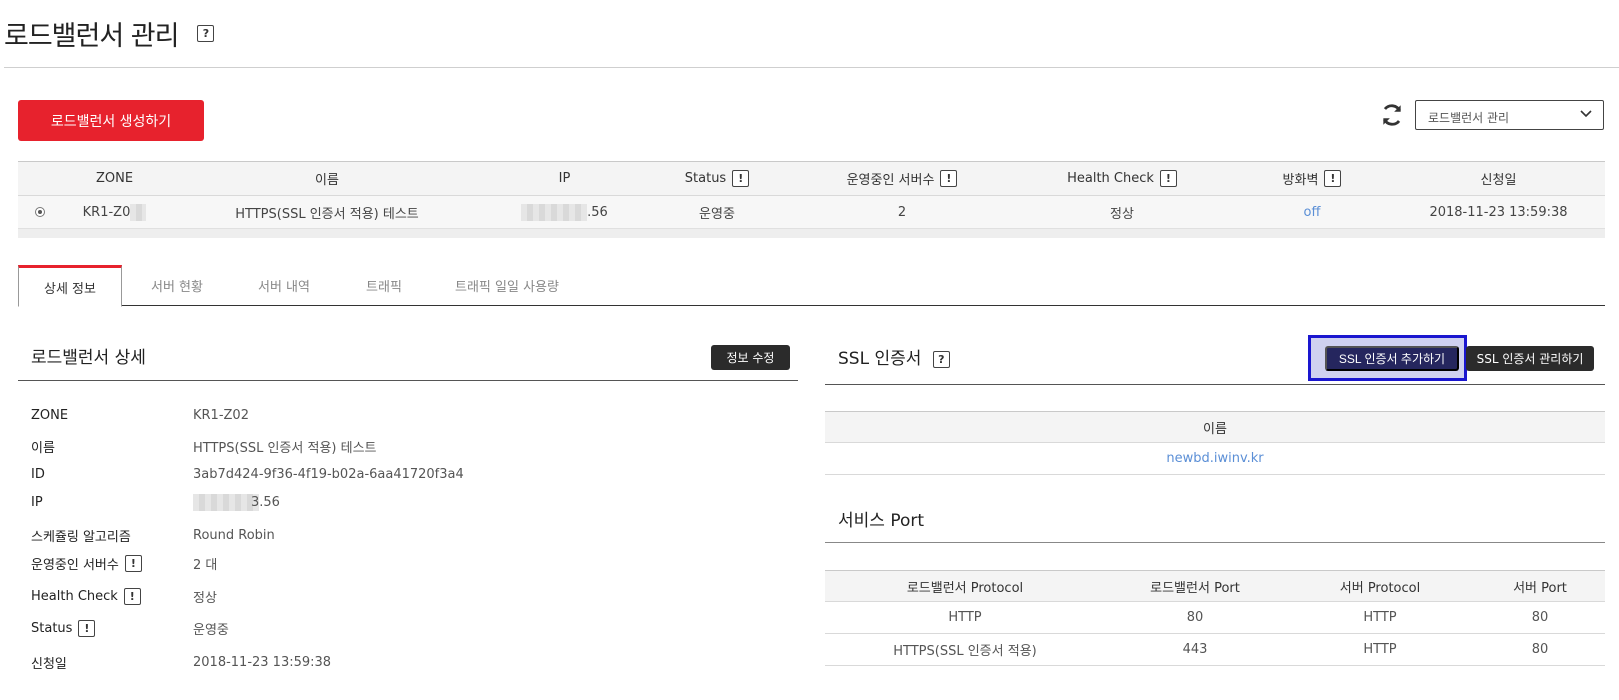 The image size is (1619, 700). I want to click on tab-detail-info: 상세 정보, so click(70, 286).